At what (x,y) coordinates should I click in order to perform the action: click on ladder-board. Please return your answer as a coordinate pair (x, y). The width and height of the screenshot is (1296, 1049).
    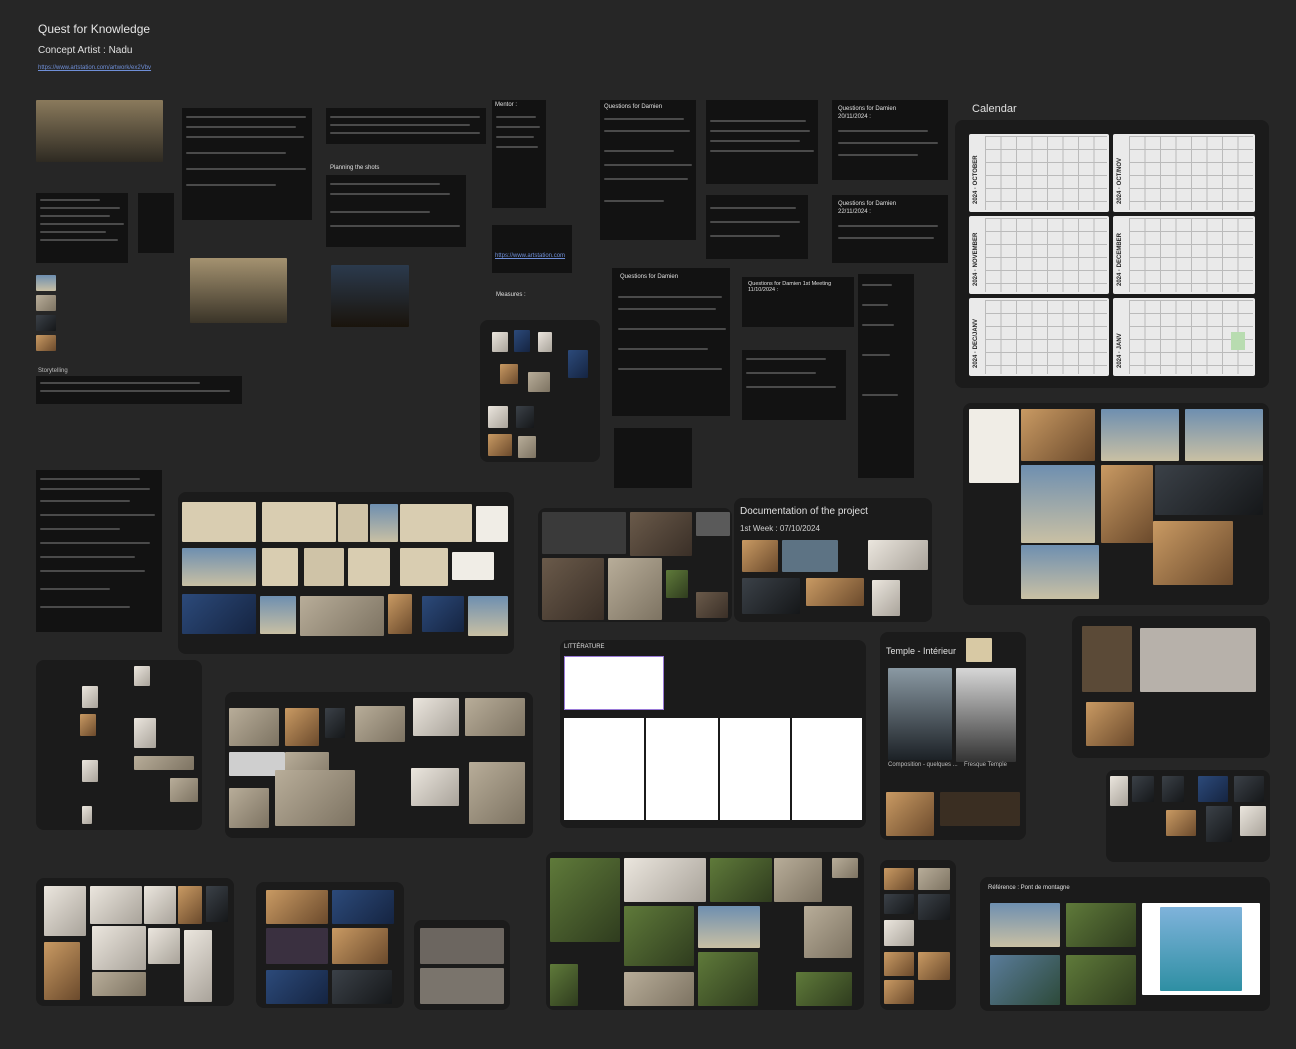
    Looking at the image, I should click on (1171, 687).